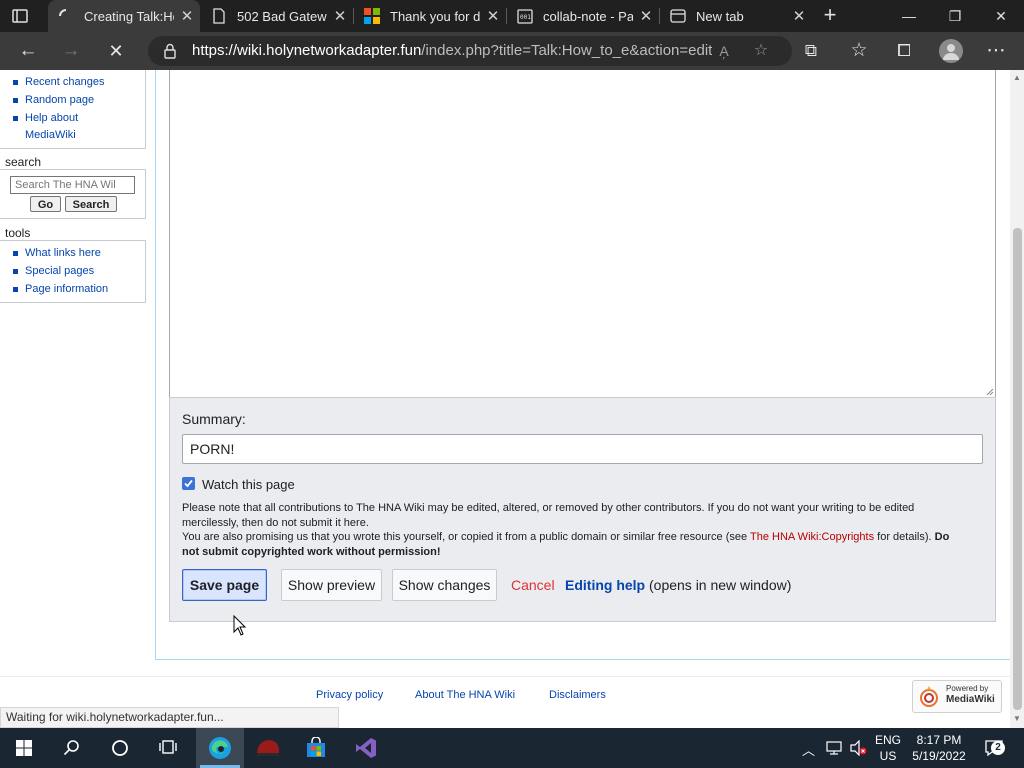 The width and height of the screenshot is (1024, 768). I want to click on show-changes-button: Show changes, so click(444, 585).